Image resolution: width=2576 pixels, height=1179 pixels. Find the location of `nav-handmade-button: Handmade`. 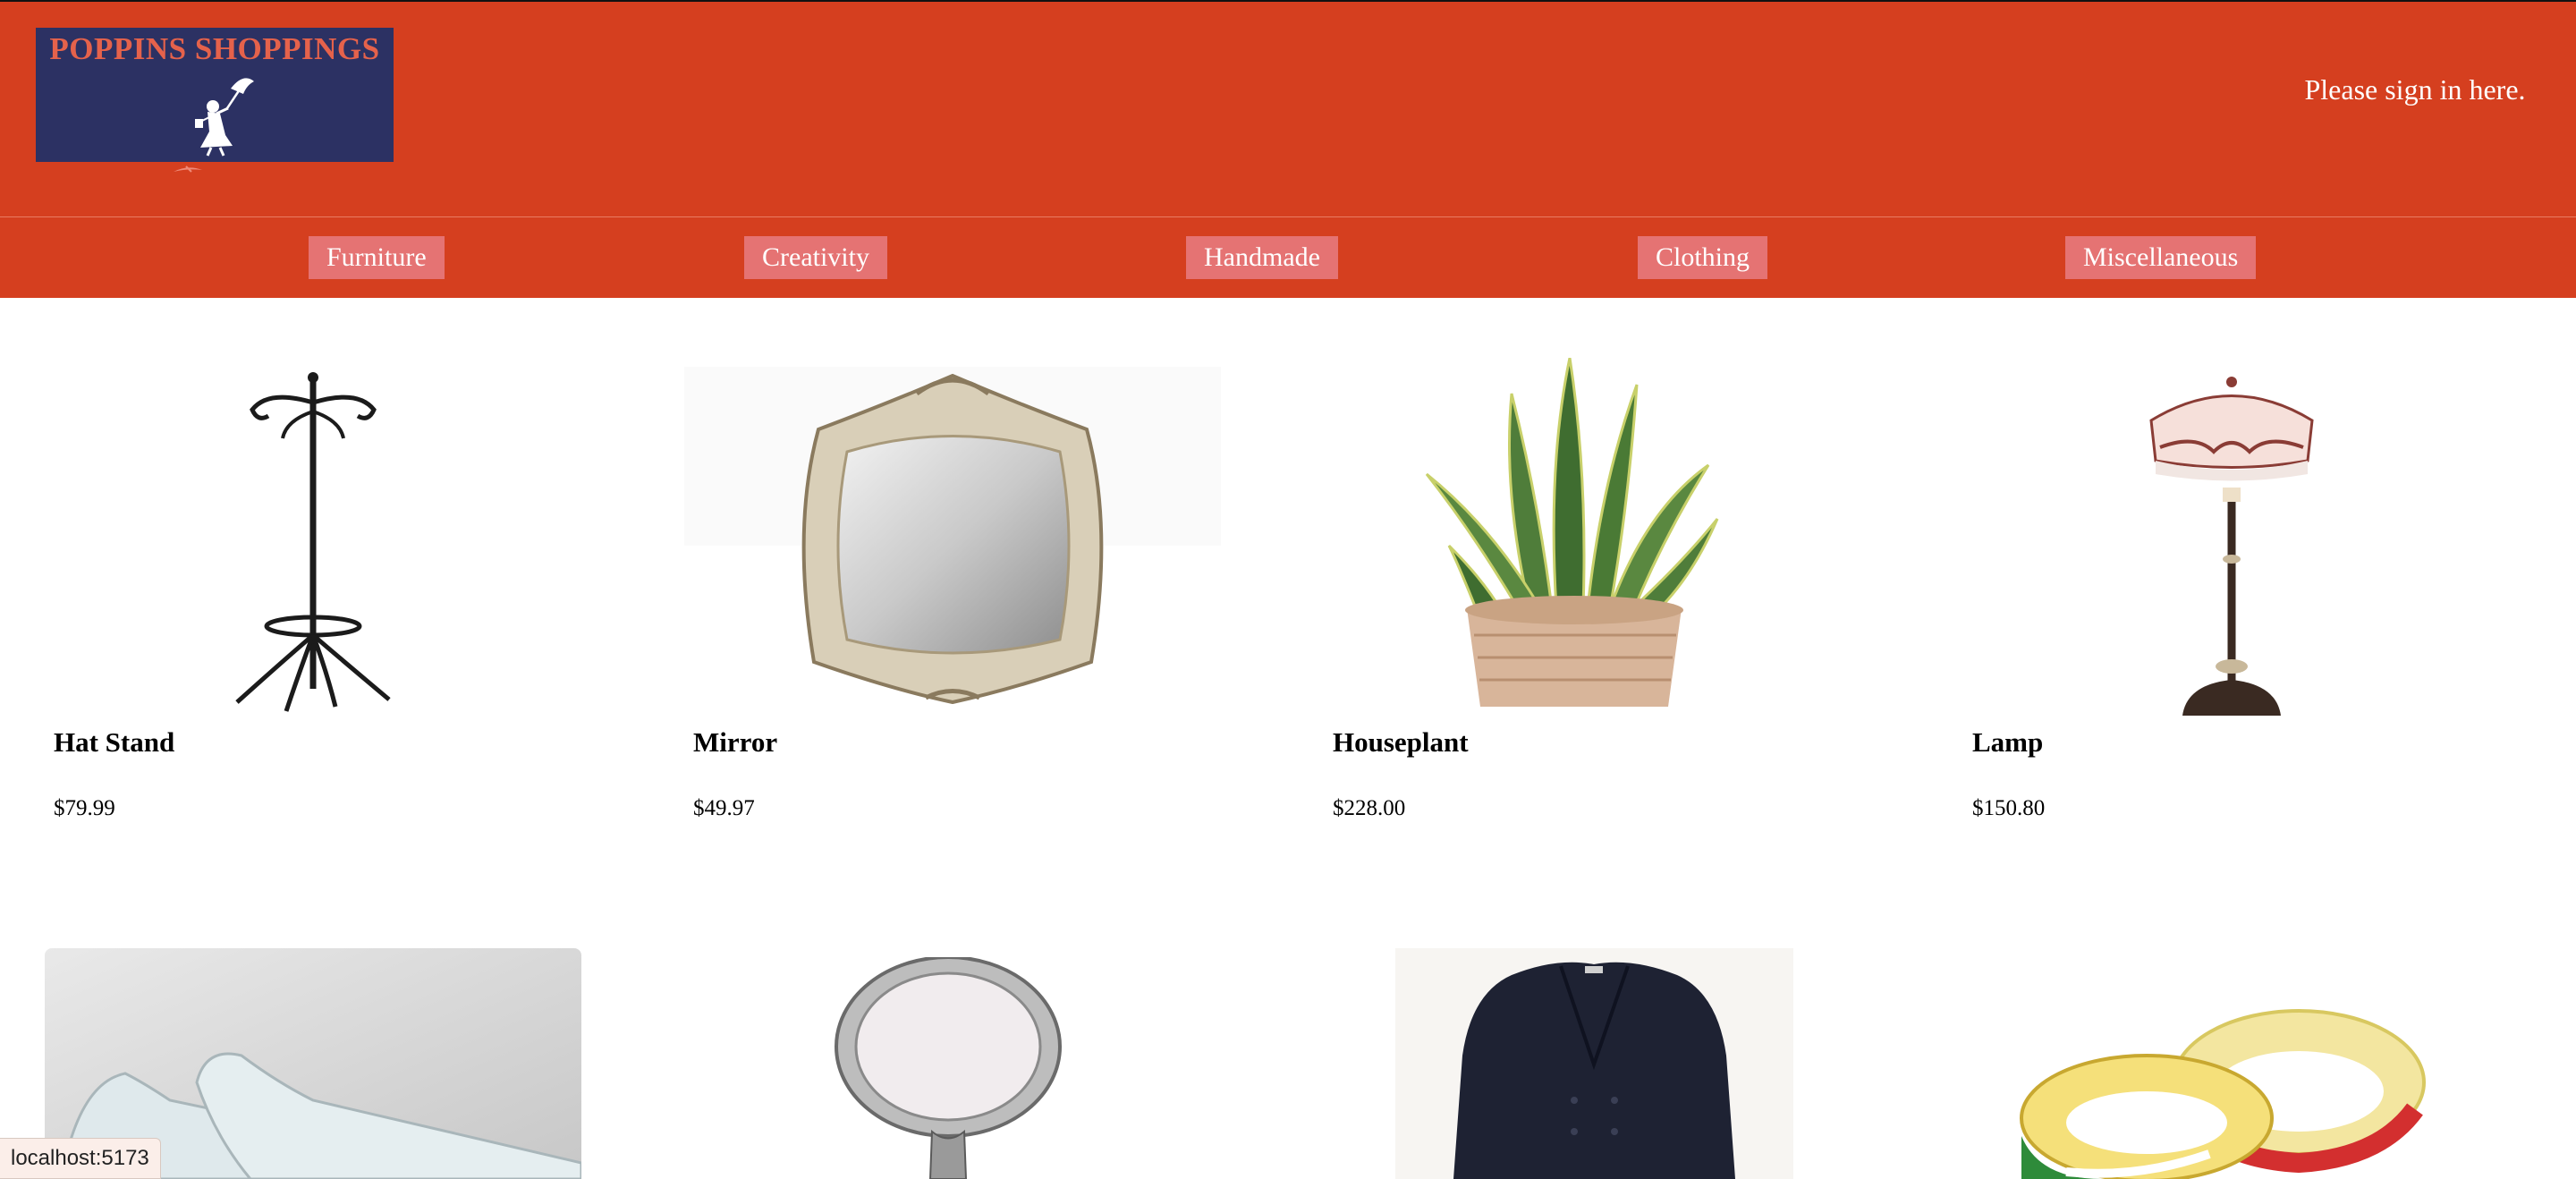

nav-handmade-button: Handmade is located at coordinates (1262, 257).